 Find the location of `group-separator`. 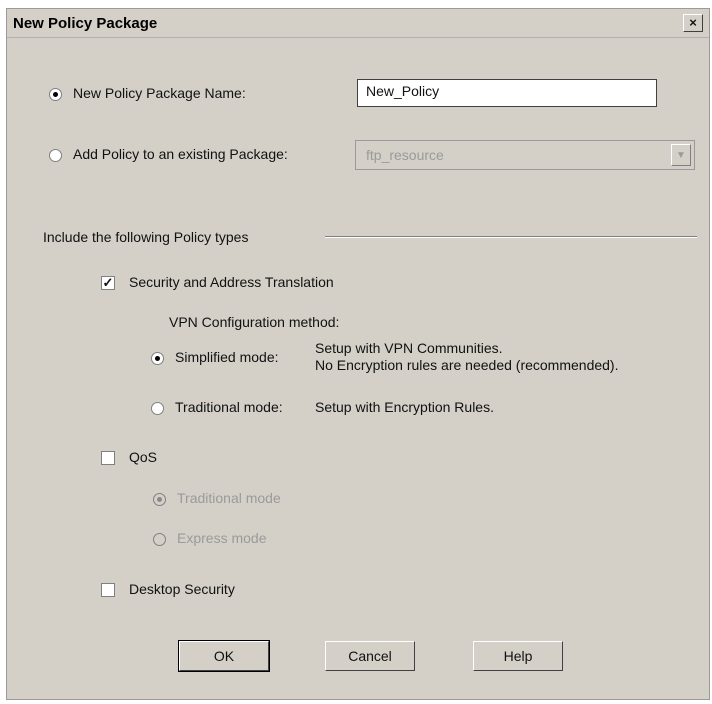

group-separator is located at coordinates (511, 237).